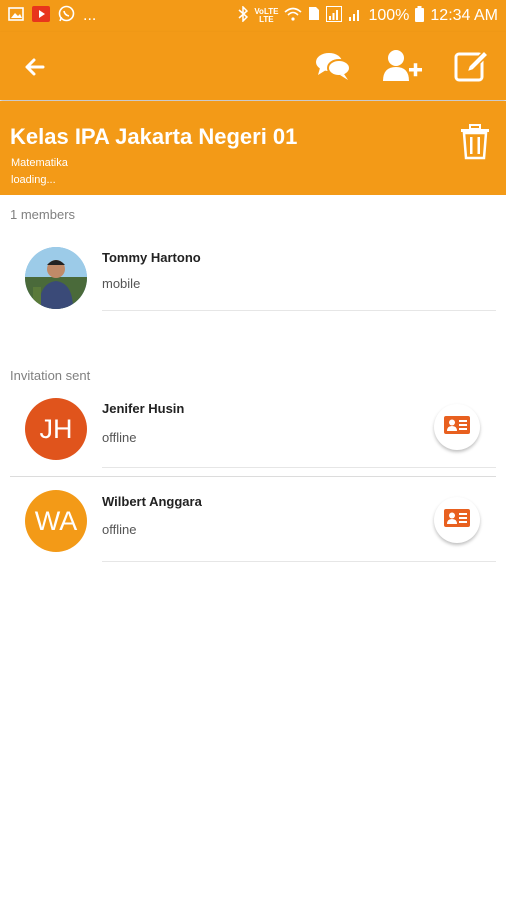  What do you see at coordinates (50, 375) in the screenshot?
I see `invitation-sent-label: Invitation sent` at bounding box center [50, 375].